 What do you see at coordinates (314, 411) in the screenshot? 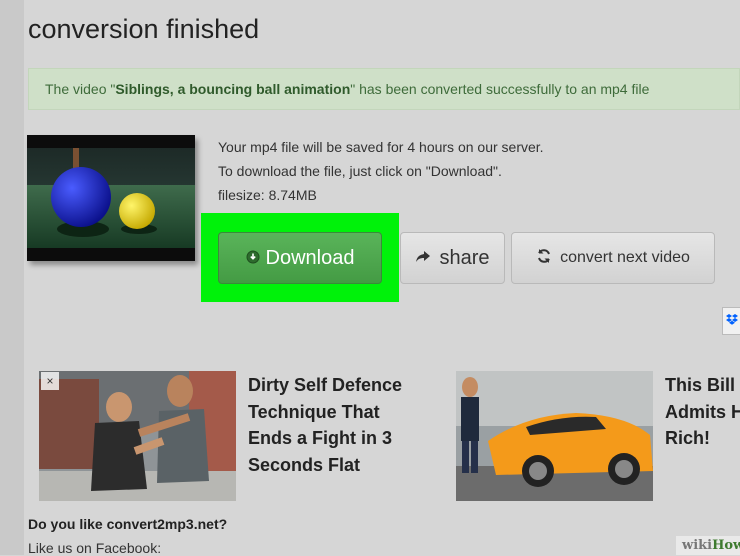
I see `ad-title-line: Technique That` at bounding box center [314, 411].